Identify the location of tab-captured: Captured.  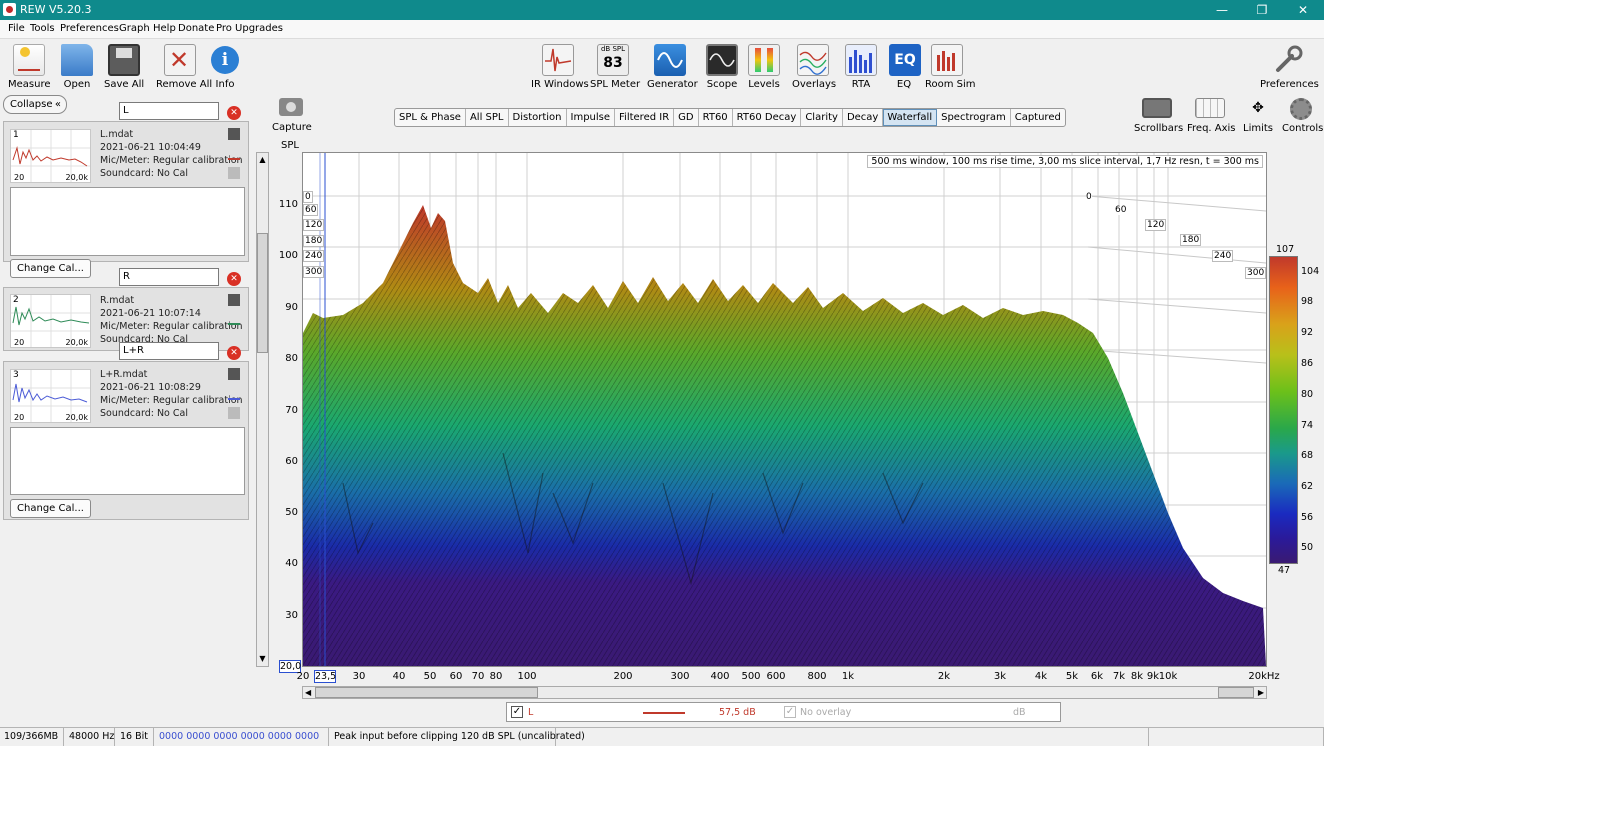
(1038, 117).